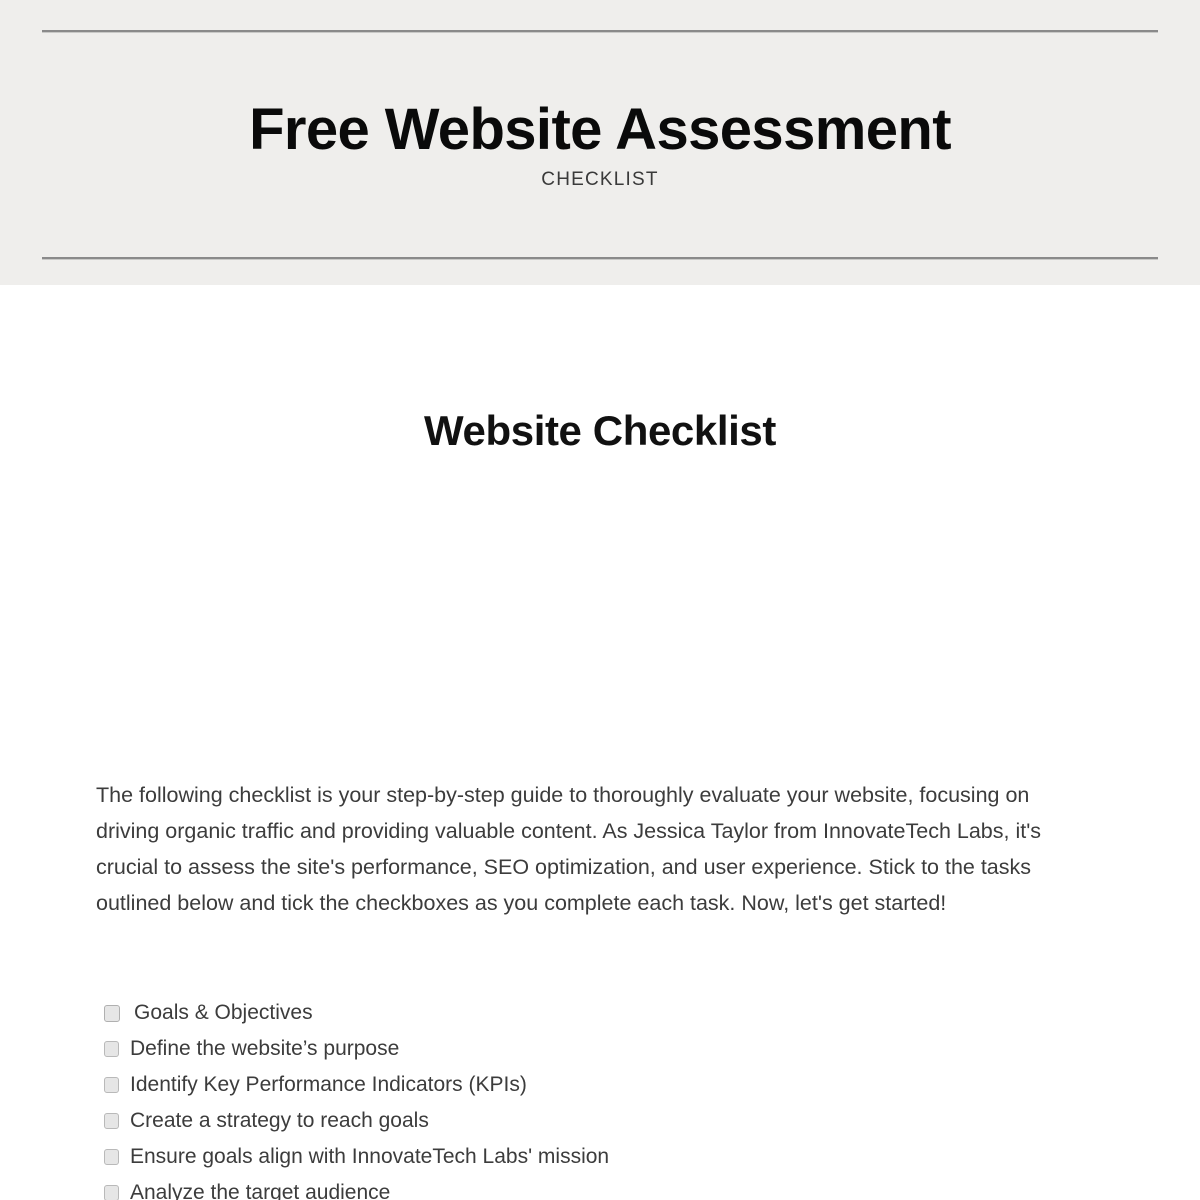 The width and height of the screenshot is (1200, 1200). Describe the element at coordinates (600, 179) in the screenshot. I see `document-subtitle: CHECKLIST` at that location.